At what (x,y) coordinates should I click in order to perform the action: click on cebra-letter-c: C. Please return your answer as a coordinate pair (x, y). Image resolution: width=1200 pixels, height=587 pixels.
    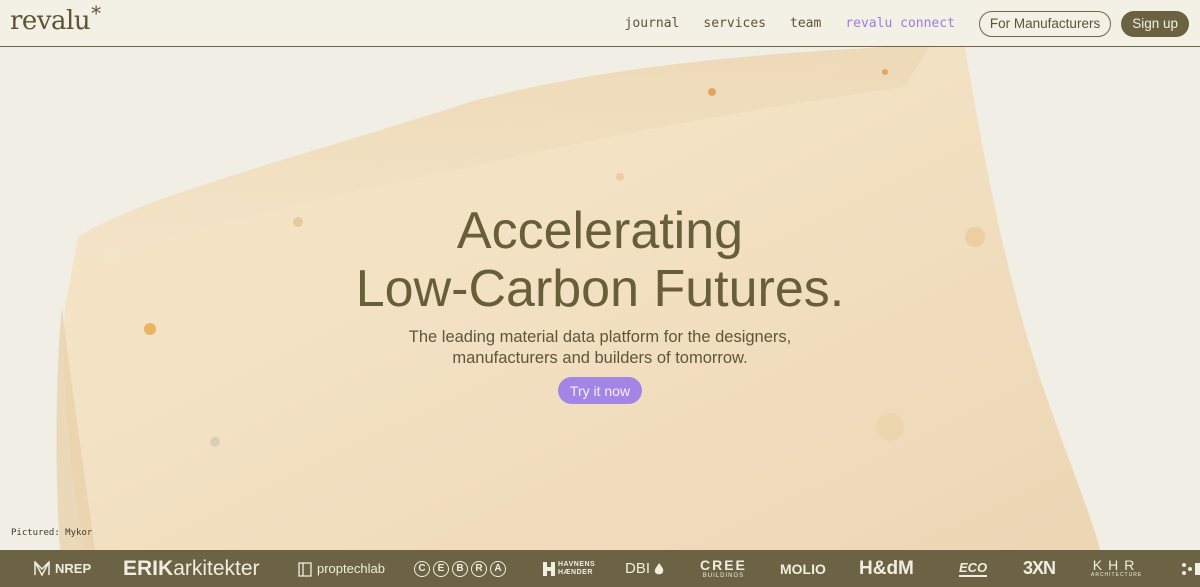
    Looking at the image, I should click on (422, 568).